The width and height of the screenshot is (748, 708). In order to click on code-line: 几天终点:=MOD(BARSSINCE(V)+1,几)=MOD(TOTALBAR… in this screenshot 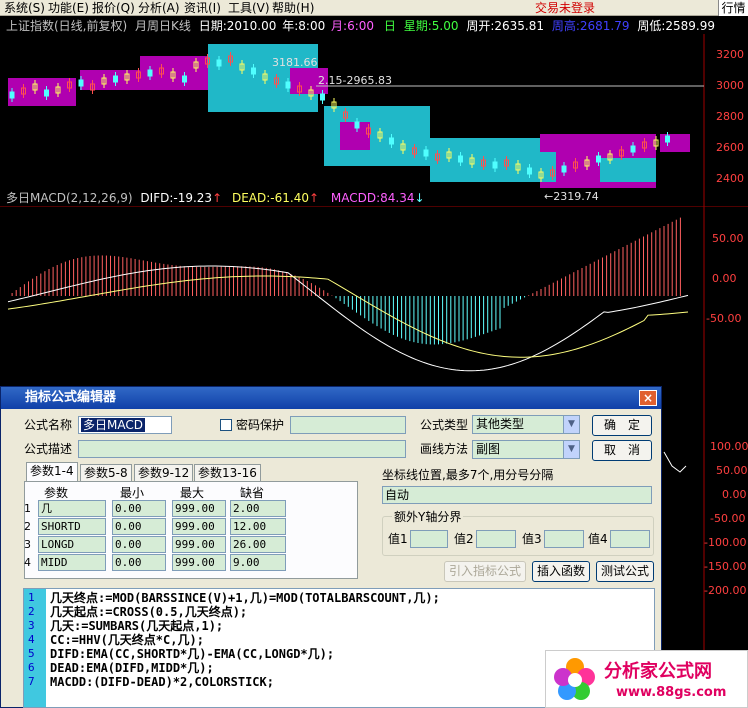, I will do `click(245, 598)`.